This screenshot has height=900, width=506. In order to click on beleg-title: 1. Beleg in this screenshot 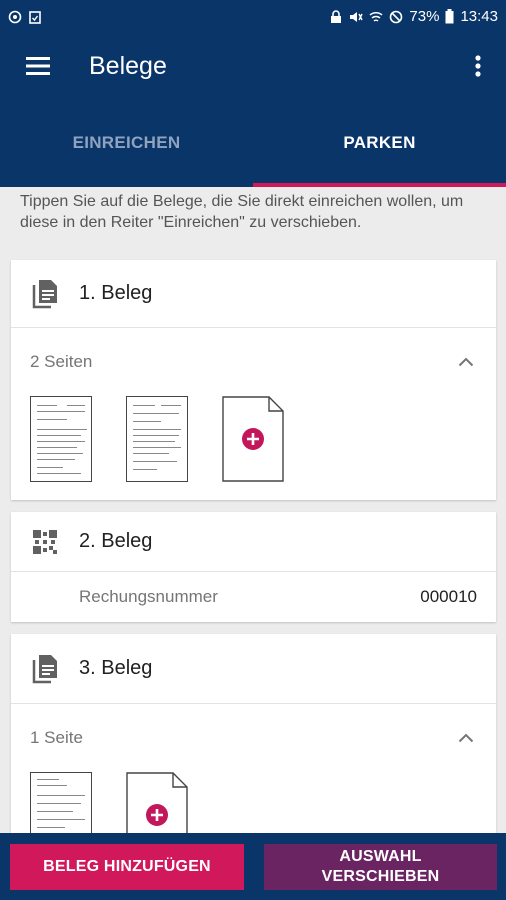, I will do `click(116, 293)`.